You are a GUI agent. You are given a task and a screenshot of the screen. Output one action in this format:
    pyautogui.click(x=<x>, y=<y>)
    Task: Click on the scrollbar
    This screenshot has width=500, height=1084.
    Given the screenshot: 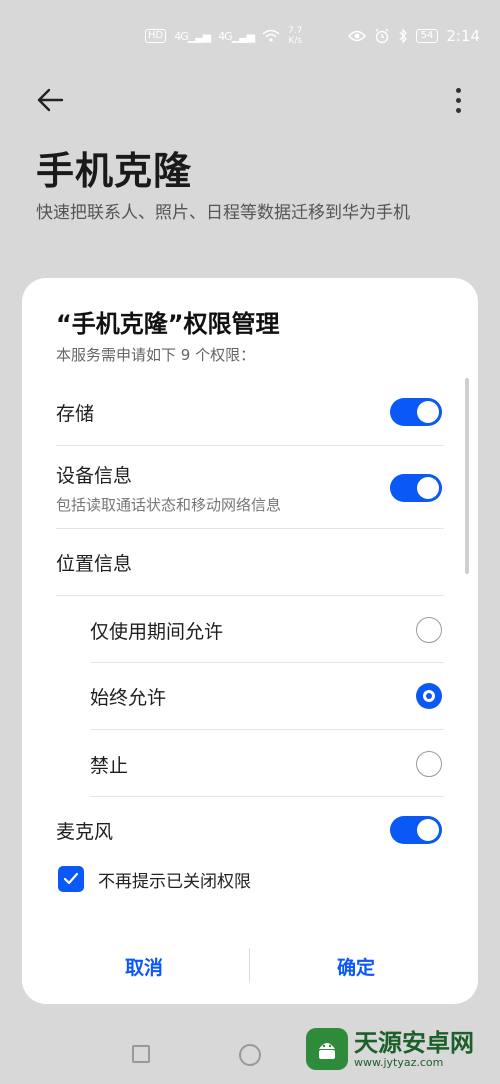 What is the action you would take?
    pyautogui.click(x=467, y=476)
    